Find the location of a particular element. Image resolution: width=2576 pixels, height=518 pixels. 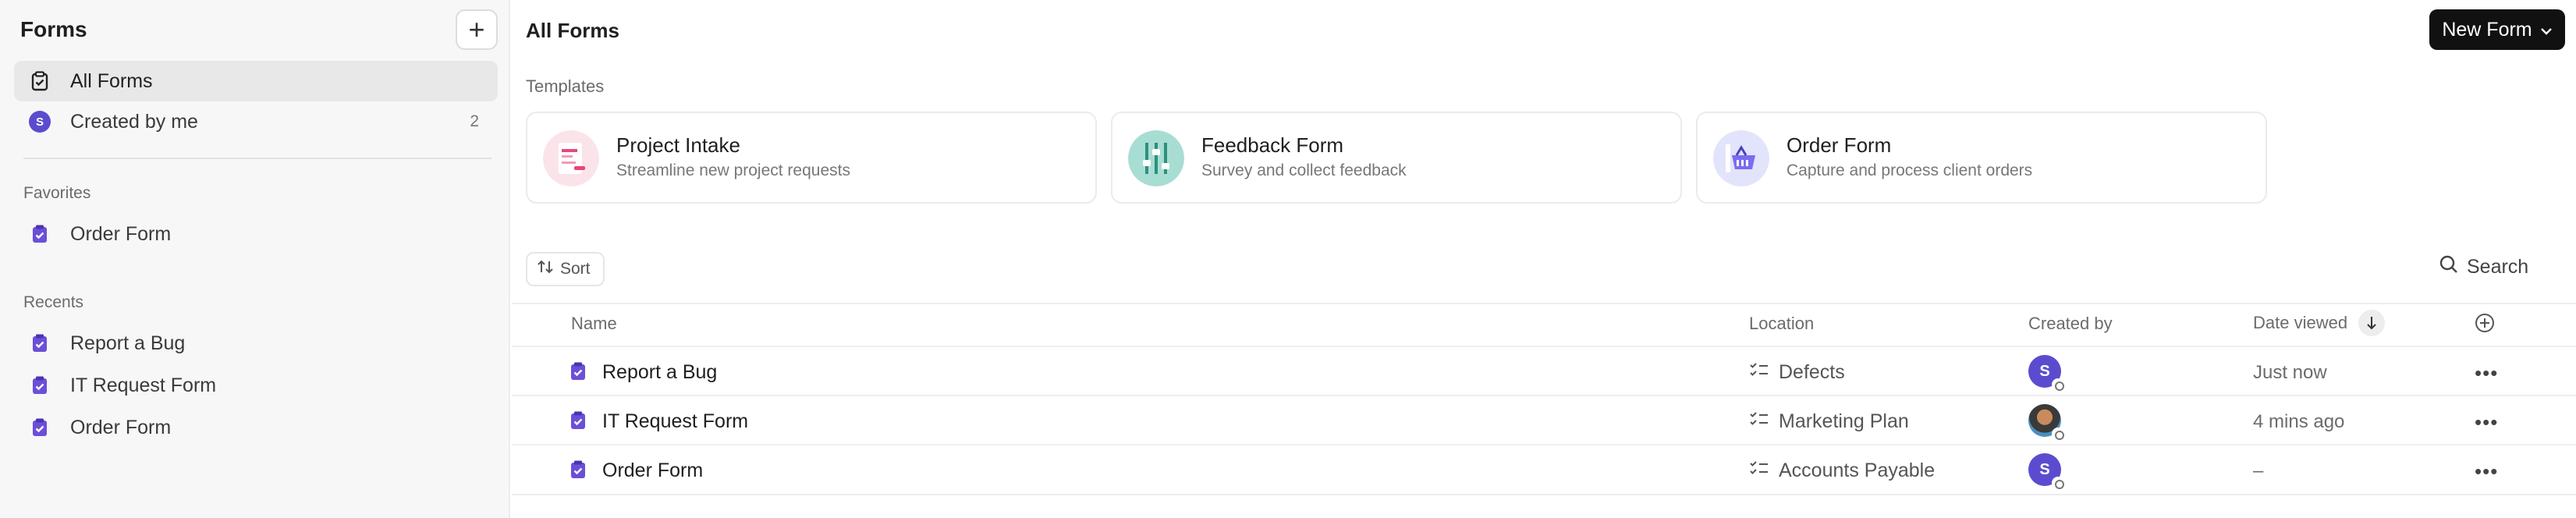

sort-arrows-icon is located at coordinates (545, 269).